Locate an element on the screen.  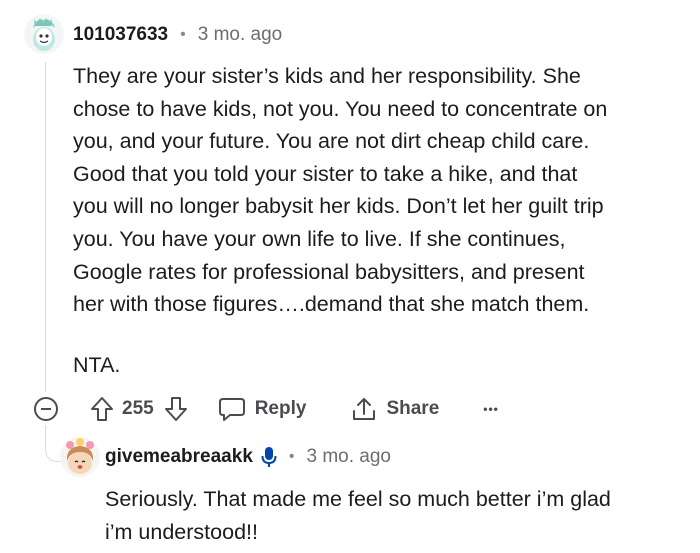
microphone-icon is located at coordinates (269, 457).